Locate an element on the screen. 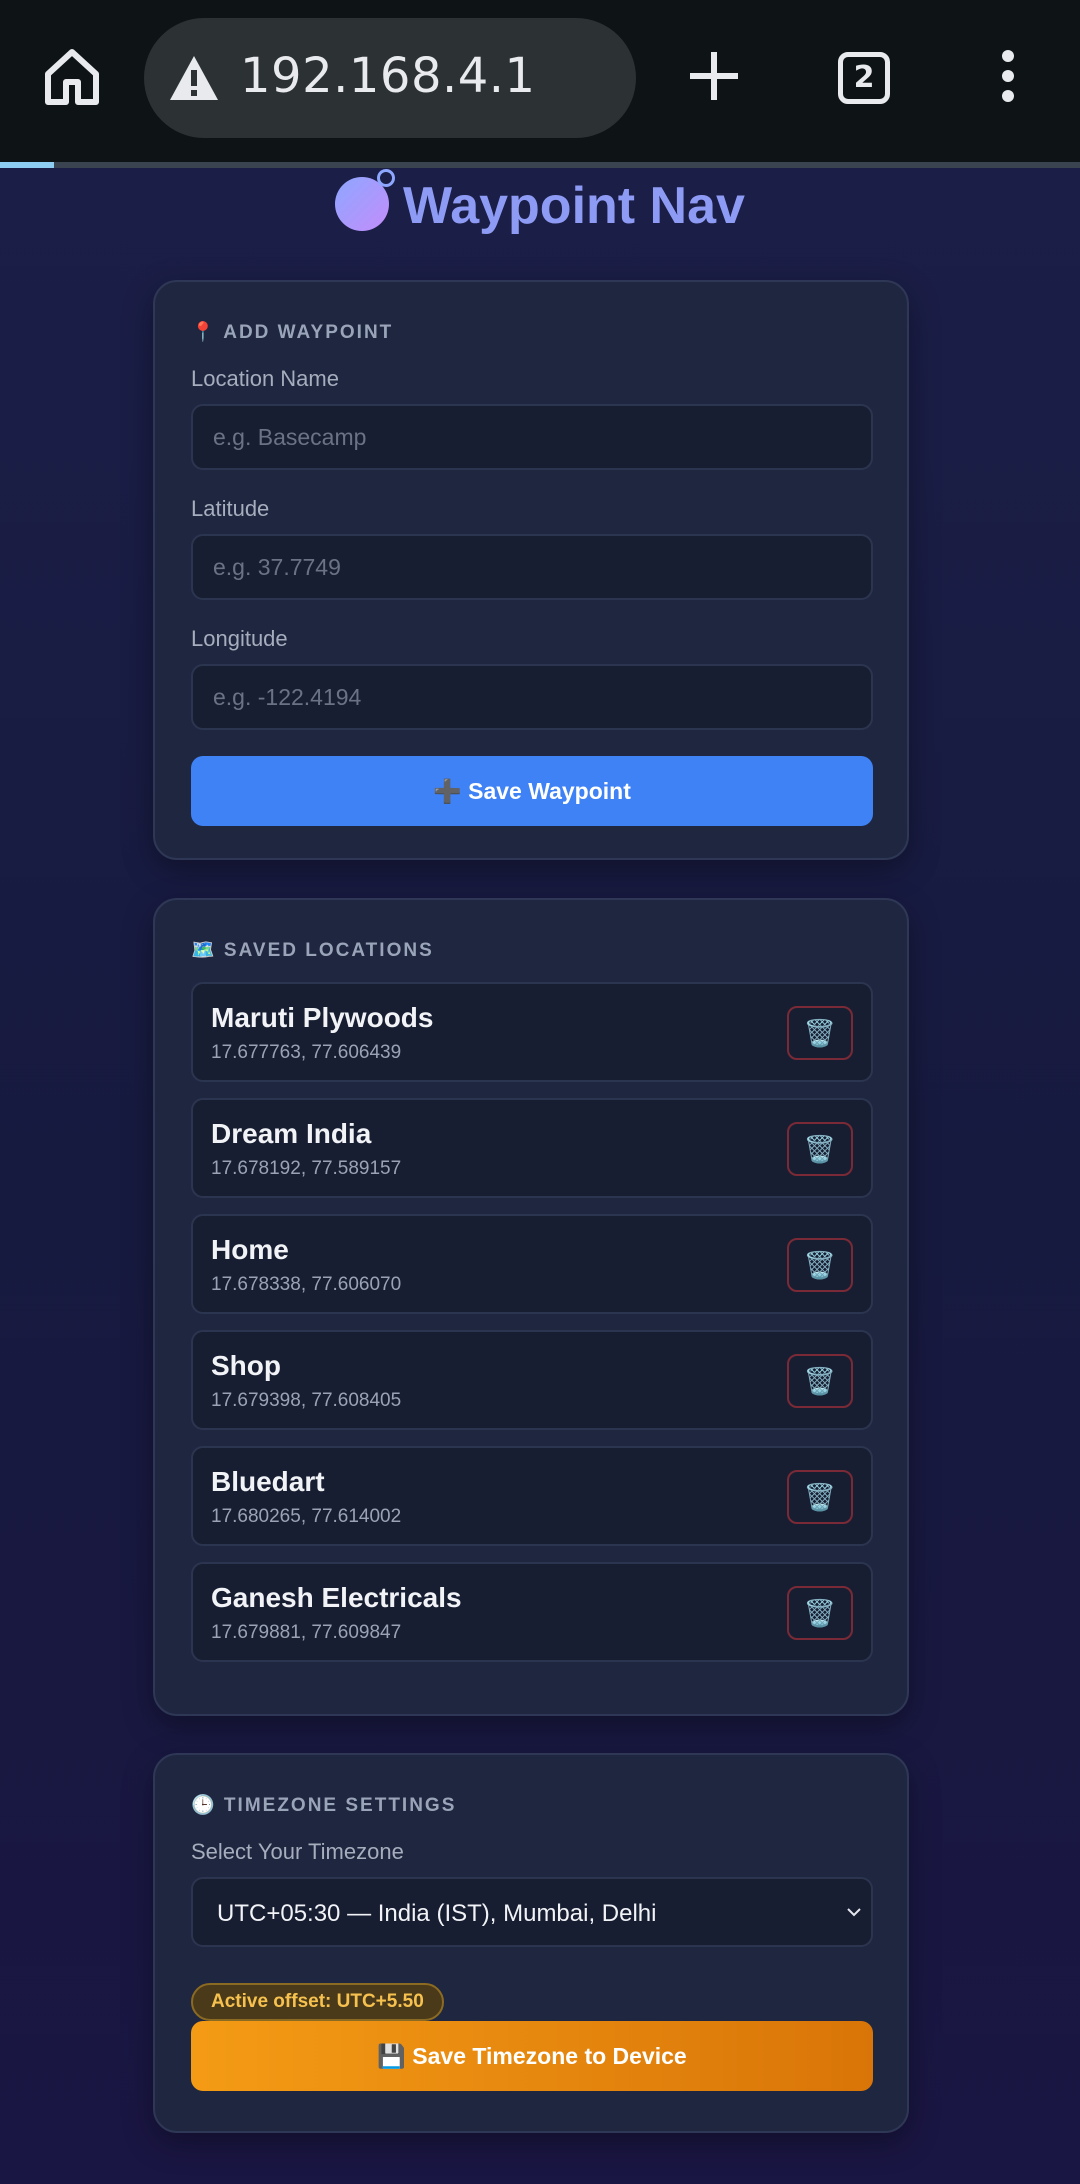 The height and width of the screenshot is (2184, 1080). address-bar: 192.168.4.1 is located at coordinates (390, 78).